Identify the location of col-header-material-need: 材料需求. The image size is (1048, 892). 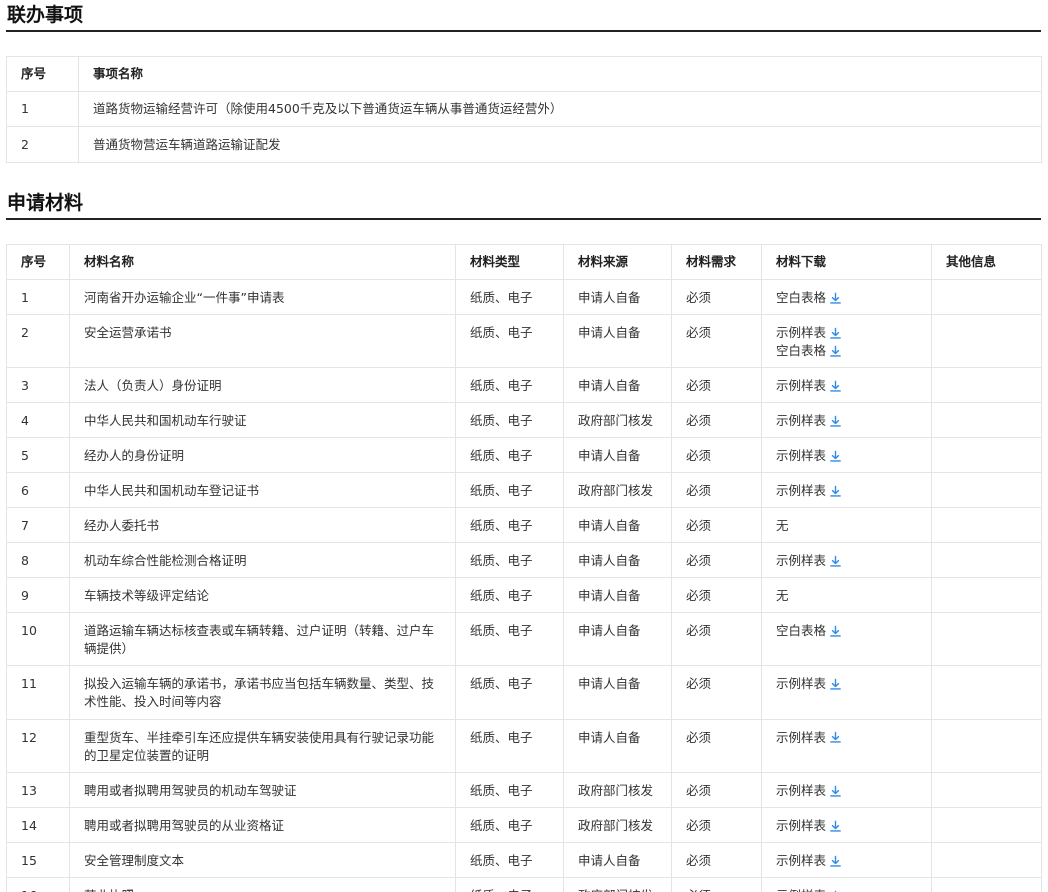
(716, 262).